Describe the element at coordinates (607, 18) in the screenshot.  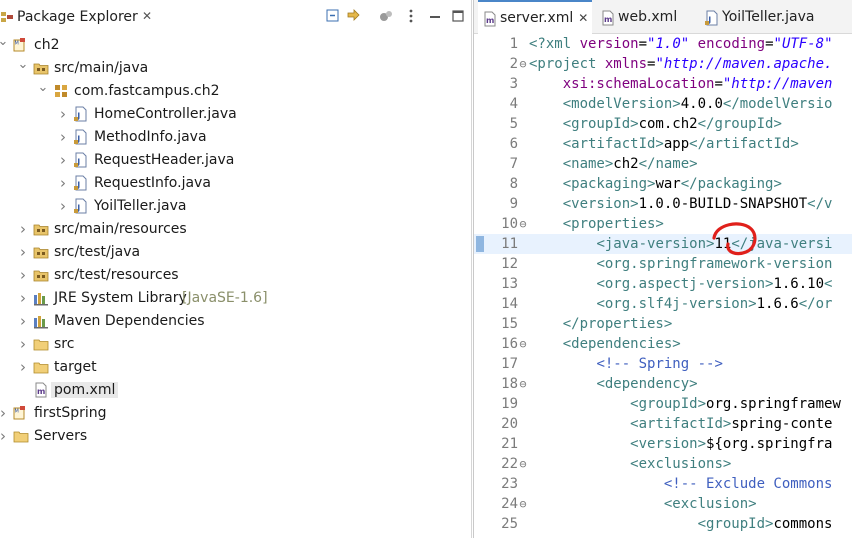
I see `xml-file-icon: m` at that location.